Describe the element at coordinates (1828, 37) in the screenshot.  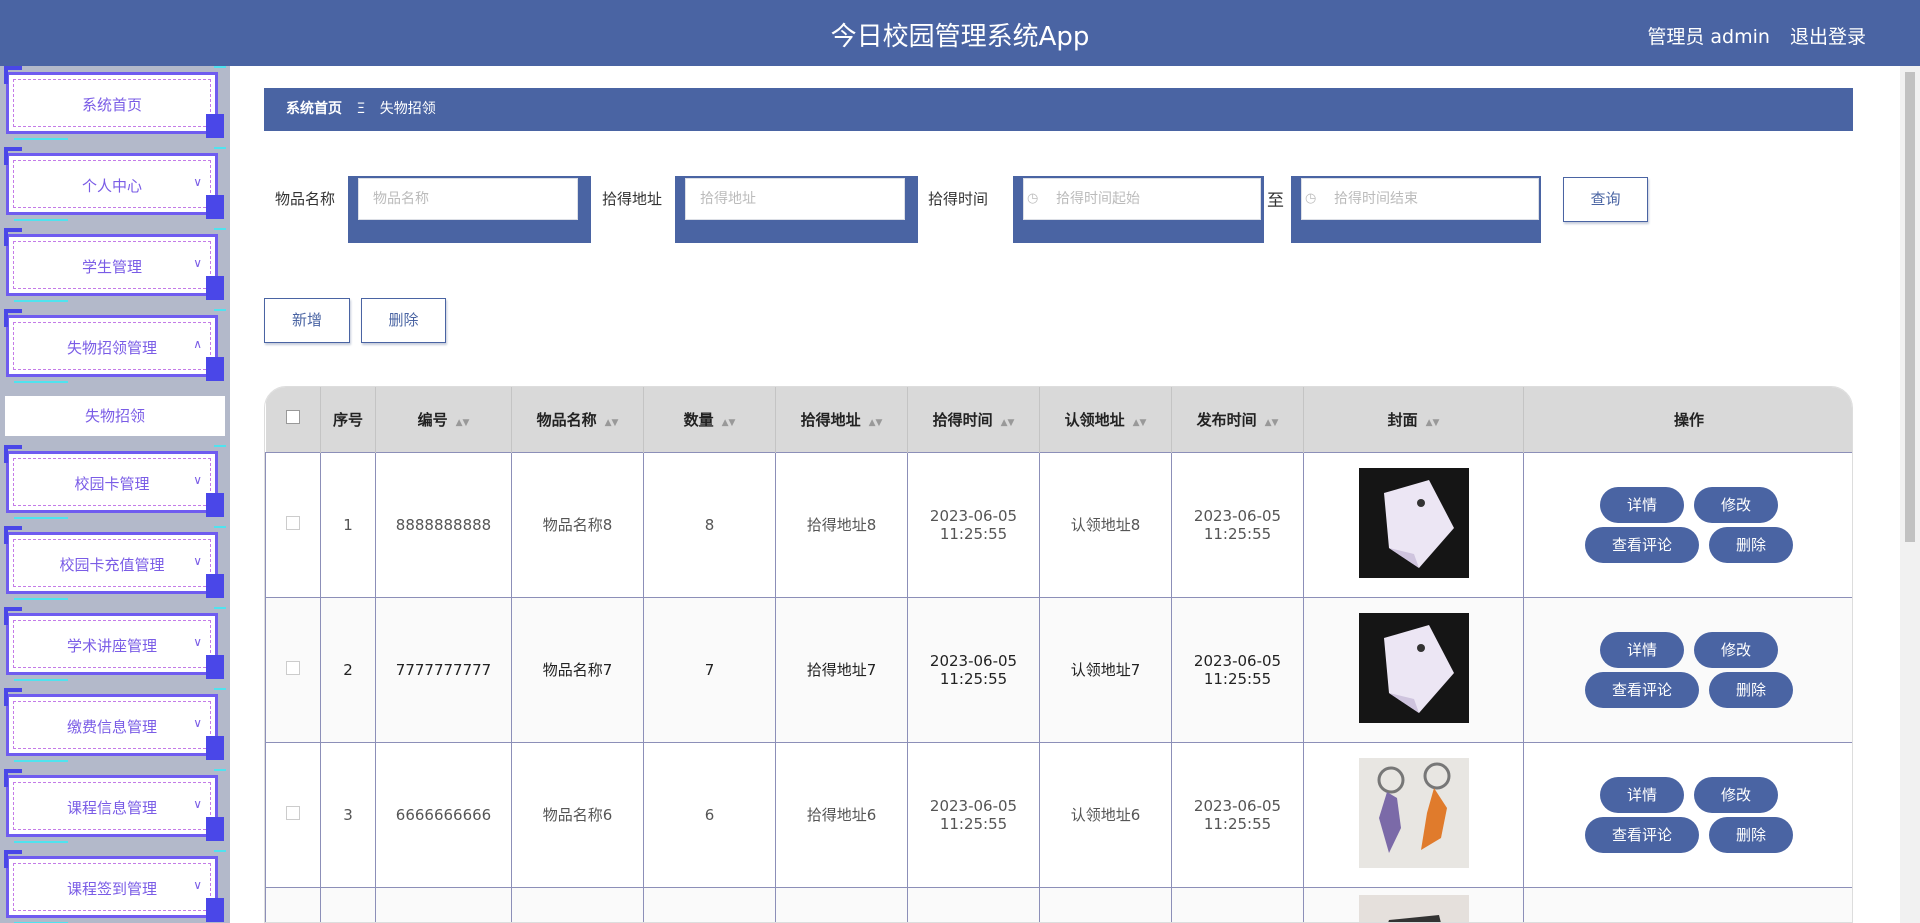
I see `logout-link: 退出登录` at that location.